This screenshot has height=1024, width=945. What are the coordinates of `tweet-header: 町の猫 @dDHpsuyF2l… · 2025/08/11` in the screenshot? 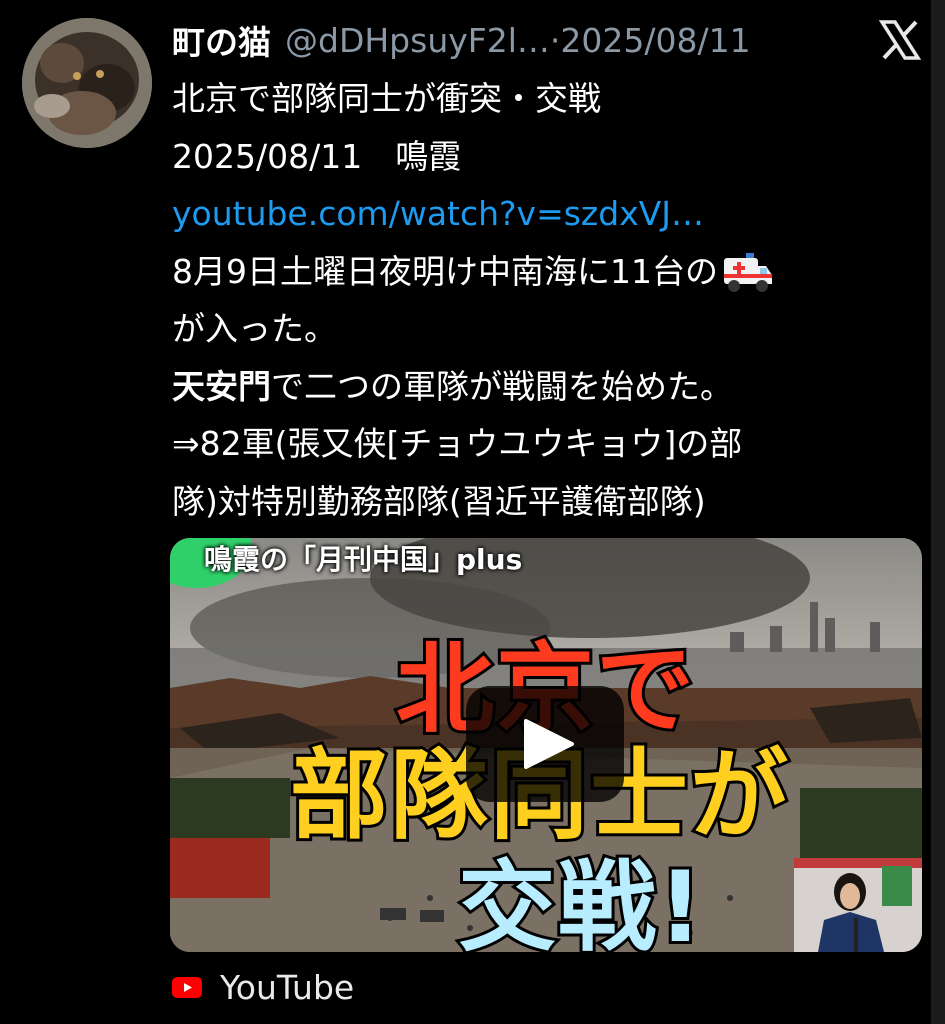 It's located at (522, 40).